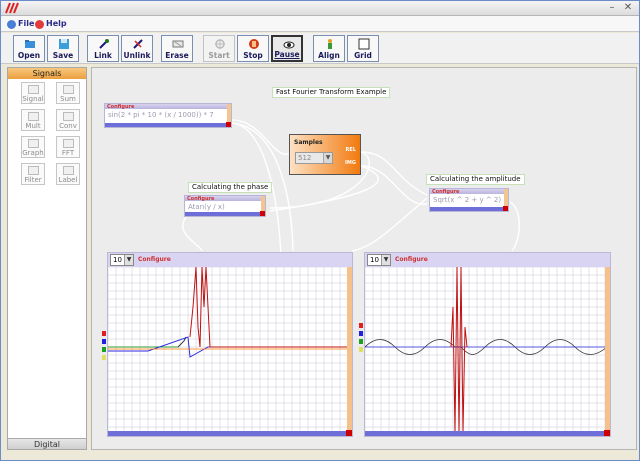 The image size is (640, 461). What do you see at coordinates (33, 93) in the screenshot?
I see `palette-item-signal: Signal` at bounding box center [33, 93].